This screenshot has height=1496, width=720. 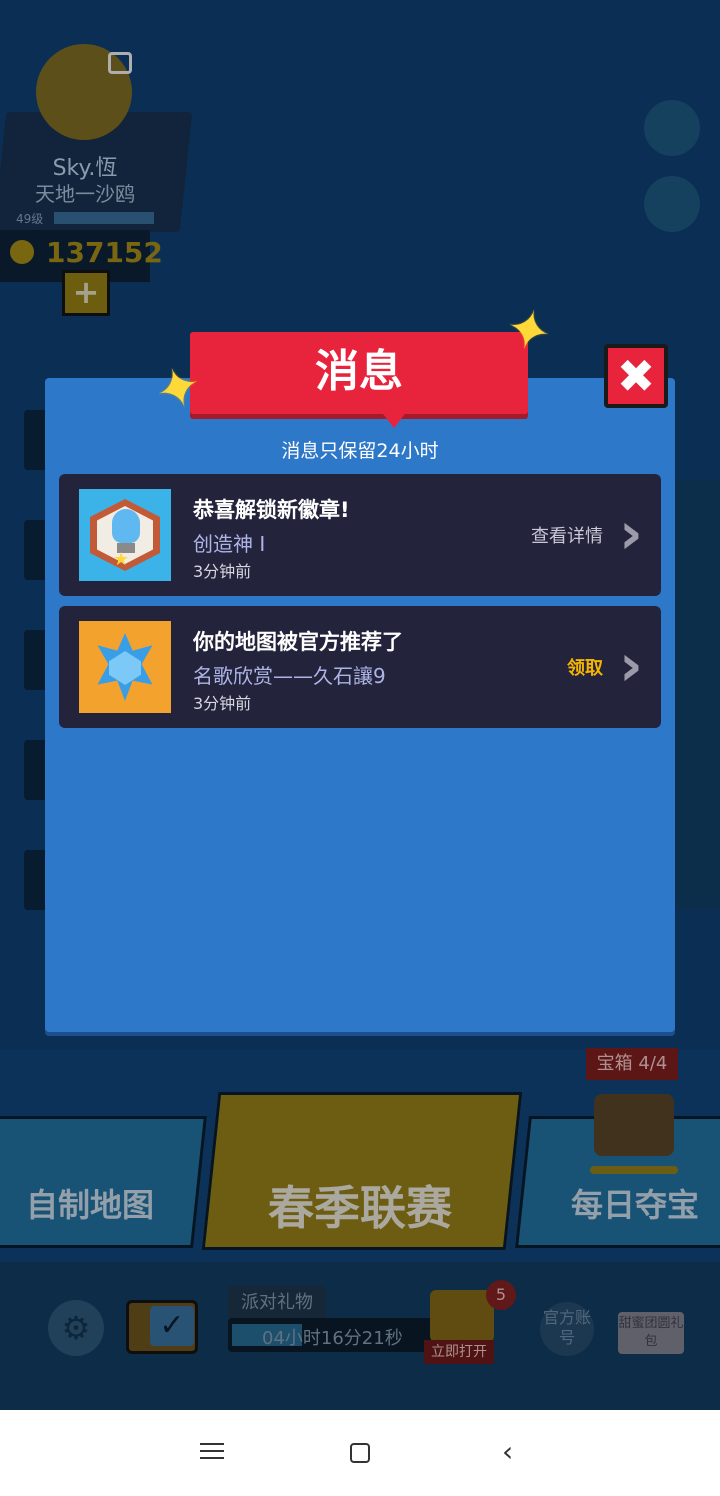 What do you see at coordinates (394, 419) in the screenshot?
I see `banner-tail` at bounding box center [394, 419].